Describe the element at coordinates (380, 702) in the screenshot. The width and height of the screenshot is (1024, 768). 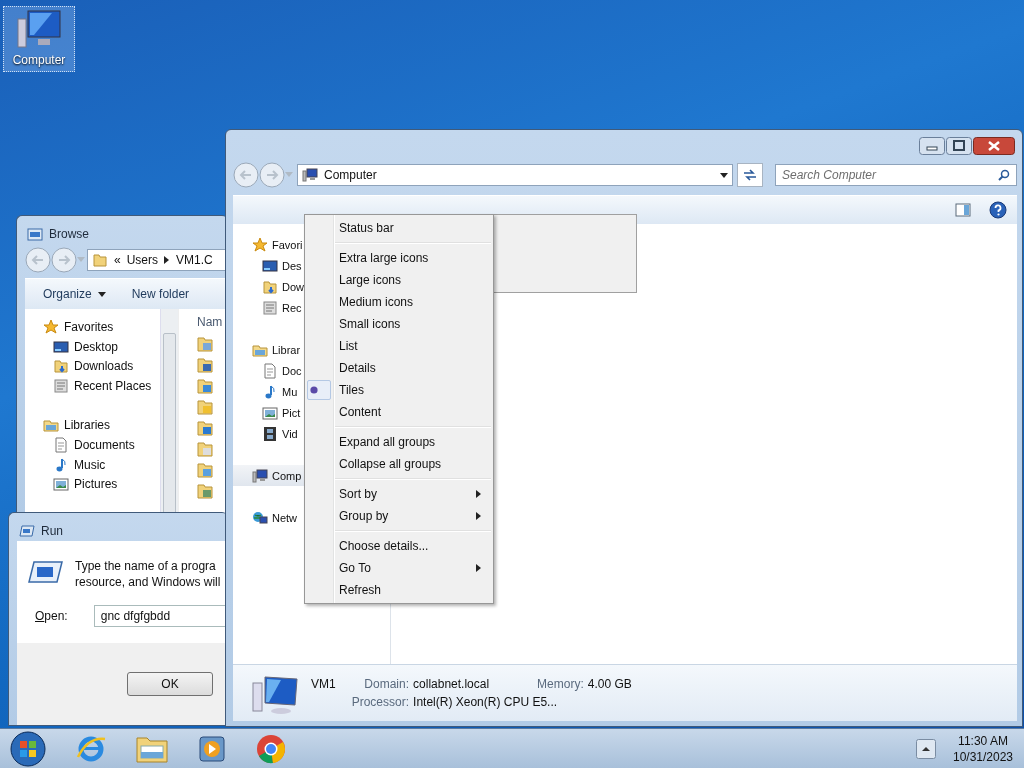
I see `field-label: Processor:` at that location.